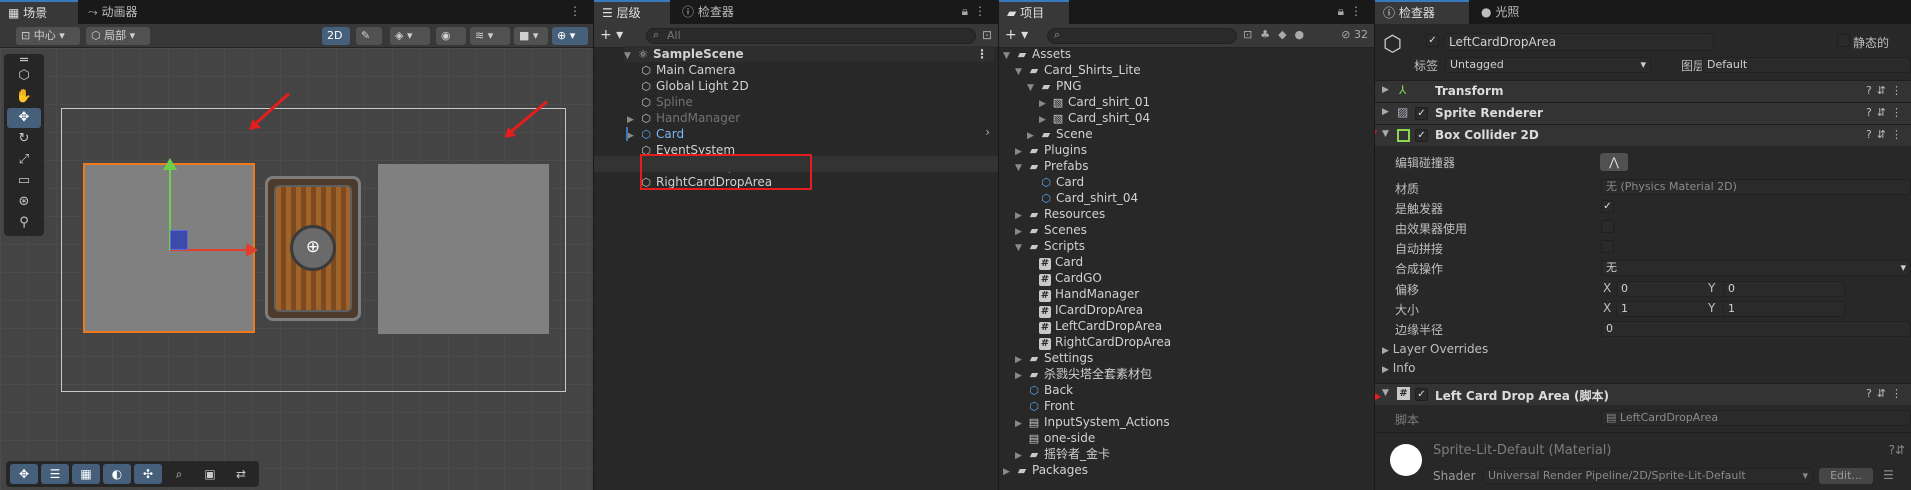 The image size is (1911, 490). Describe the element at coordinates (24, 76) in the screenshot. I see `cube-icon: ⬡` at that location.